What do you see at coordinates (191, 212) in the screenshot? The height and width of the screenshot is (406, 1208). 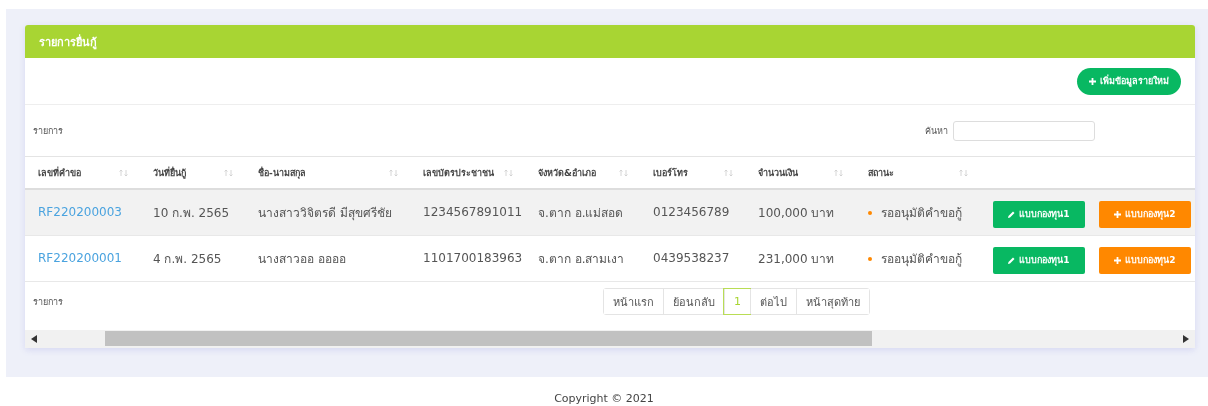 I see `table-cell: 10 ก.พ. 2565` at bounding box center [191, 212].